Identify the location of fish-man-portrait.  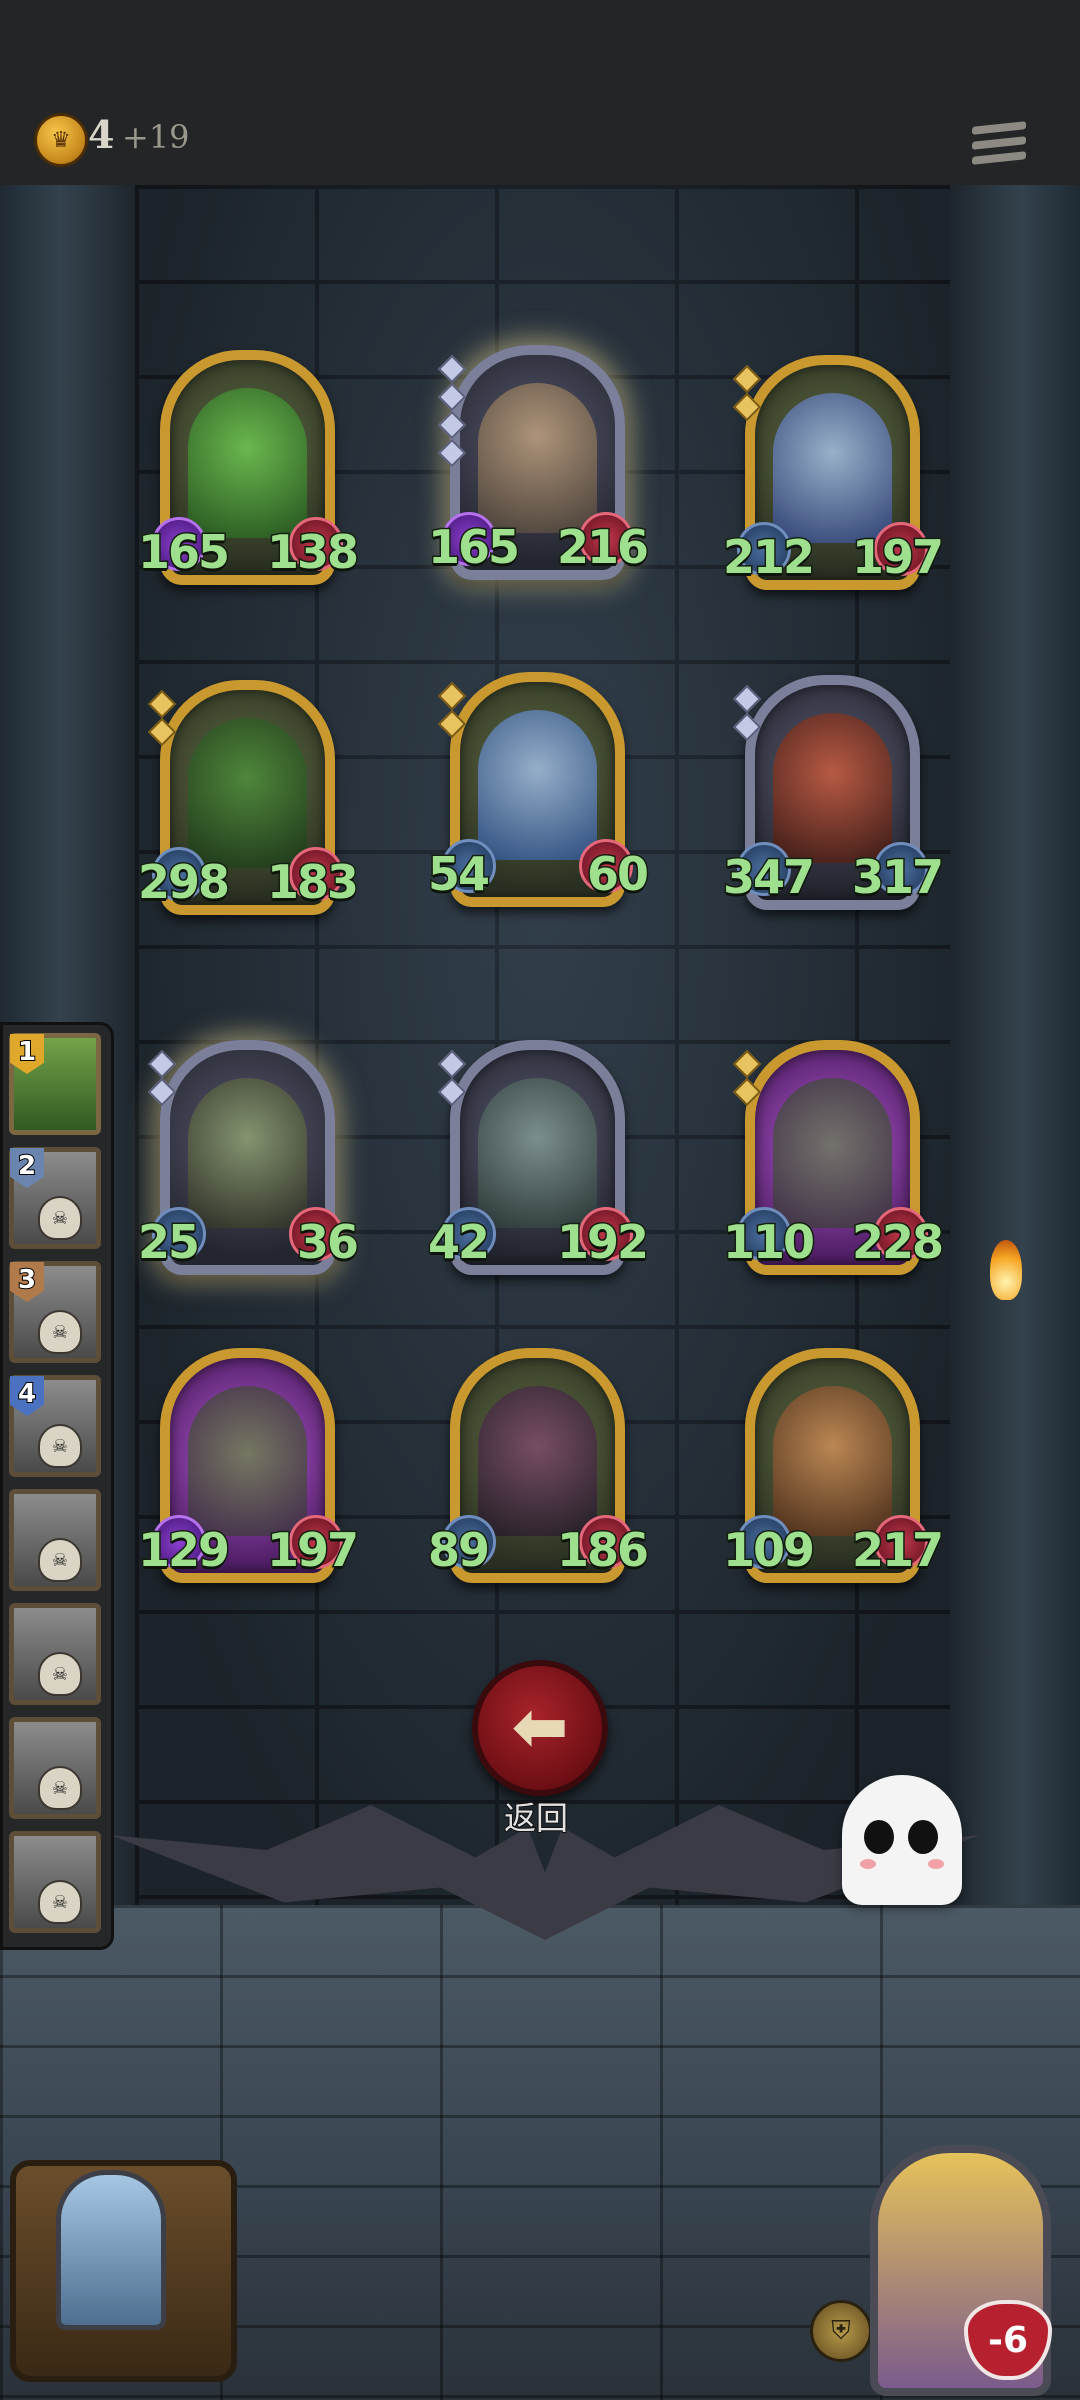
(537, 1153).